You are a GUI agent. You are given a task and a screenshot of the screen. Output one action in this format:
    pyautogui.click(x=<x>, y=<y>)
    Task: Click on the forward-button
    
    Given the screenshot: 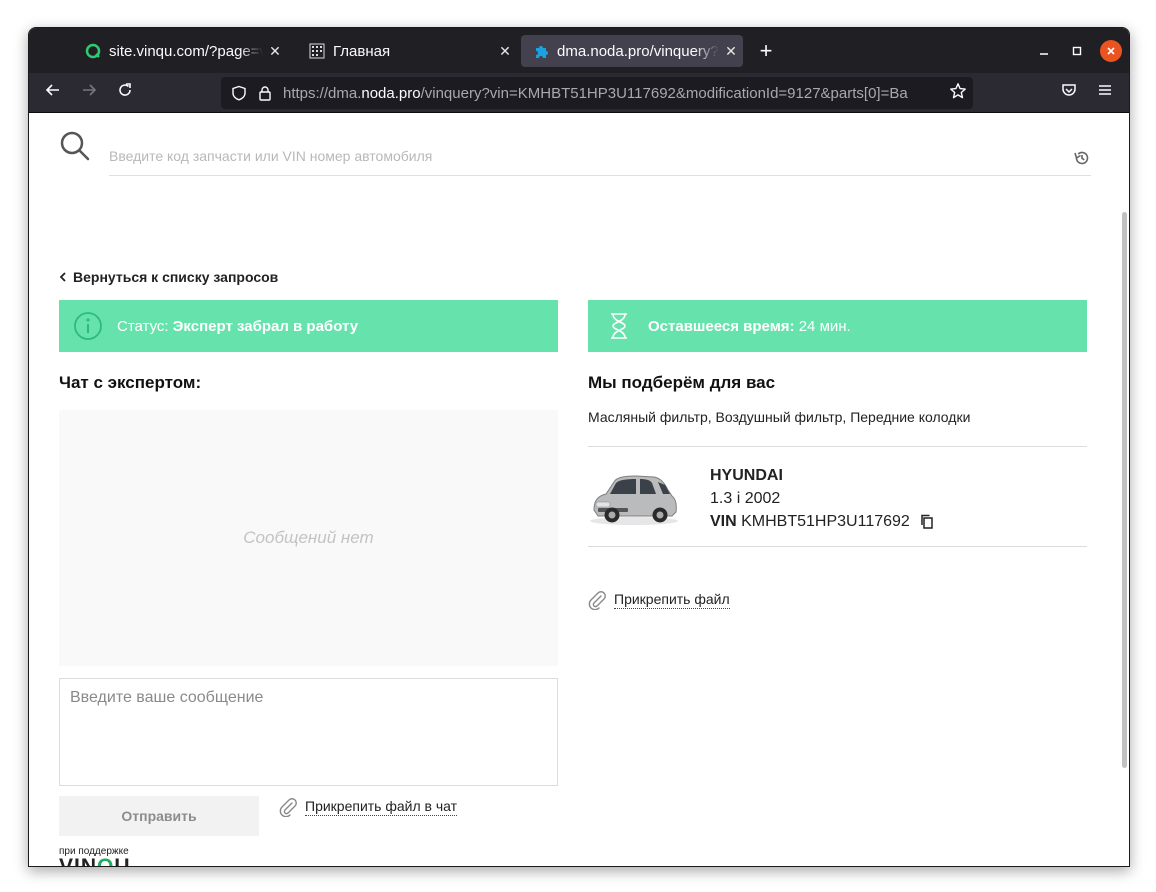 What is the action you would take?
    pyautogui.click(x=89, y=93)
    